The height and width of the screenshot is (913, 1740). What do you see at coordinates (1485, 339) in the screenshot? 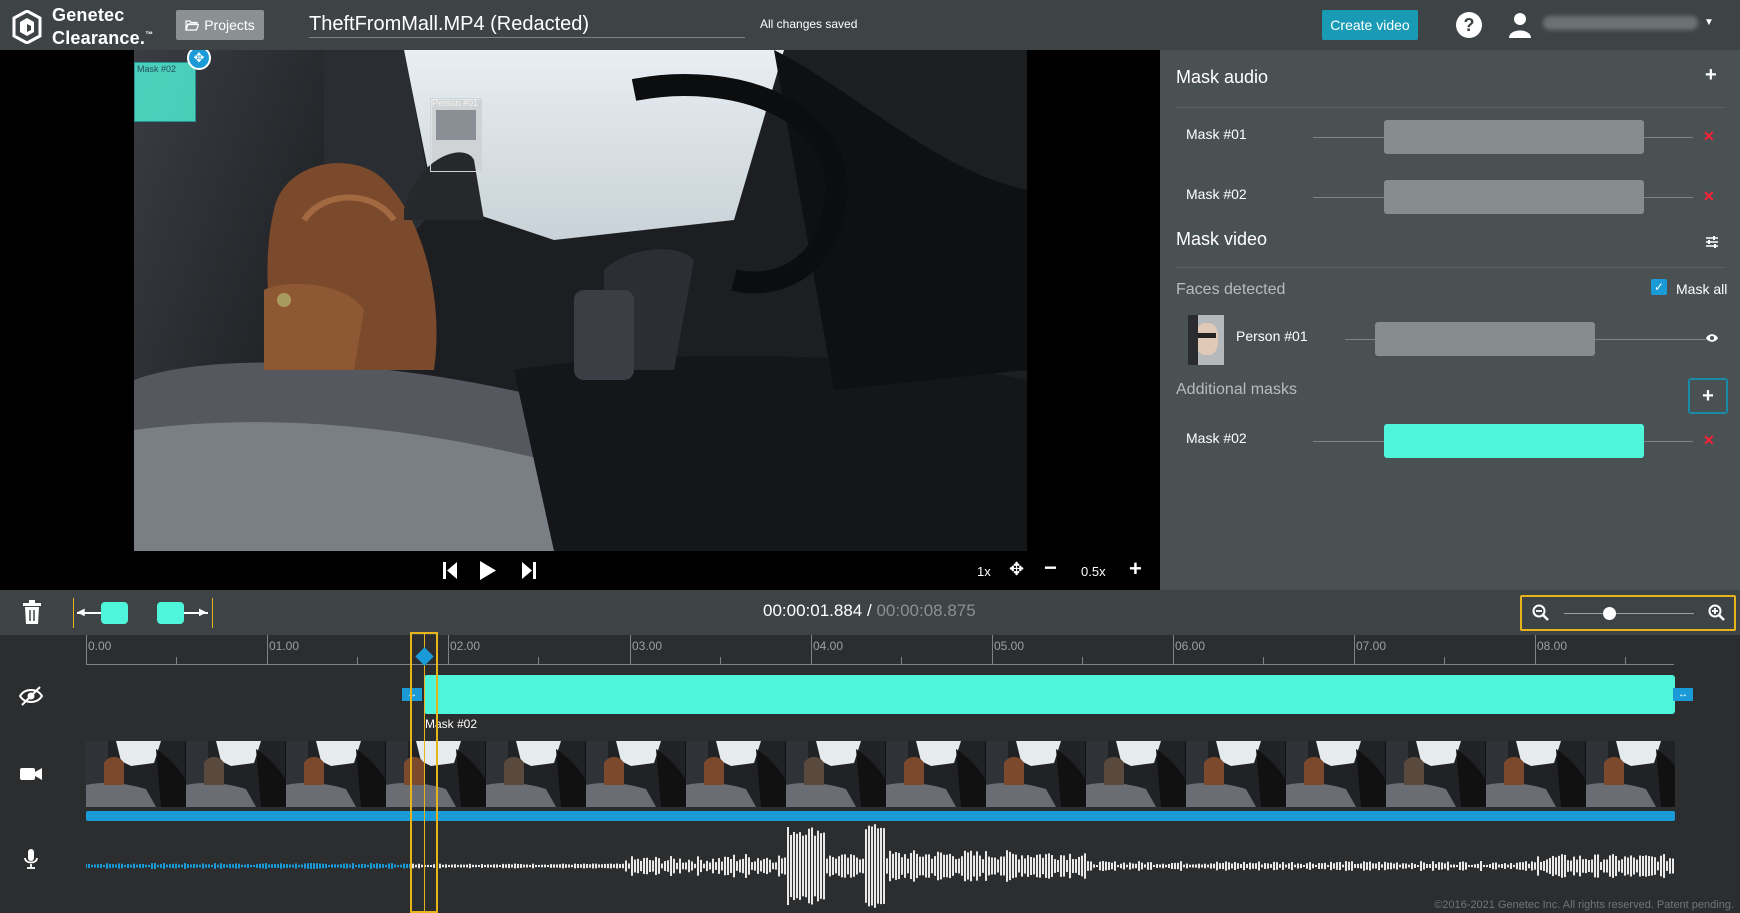
I see `person-mask-track` at bounding box center [1485, 339].